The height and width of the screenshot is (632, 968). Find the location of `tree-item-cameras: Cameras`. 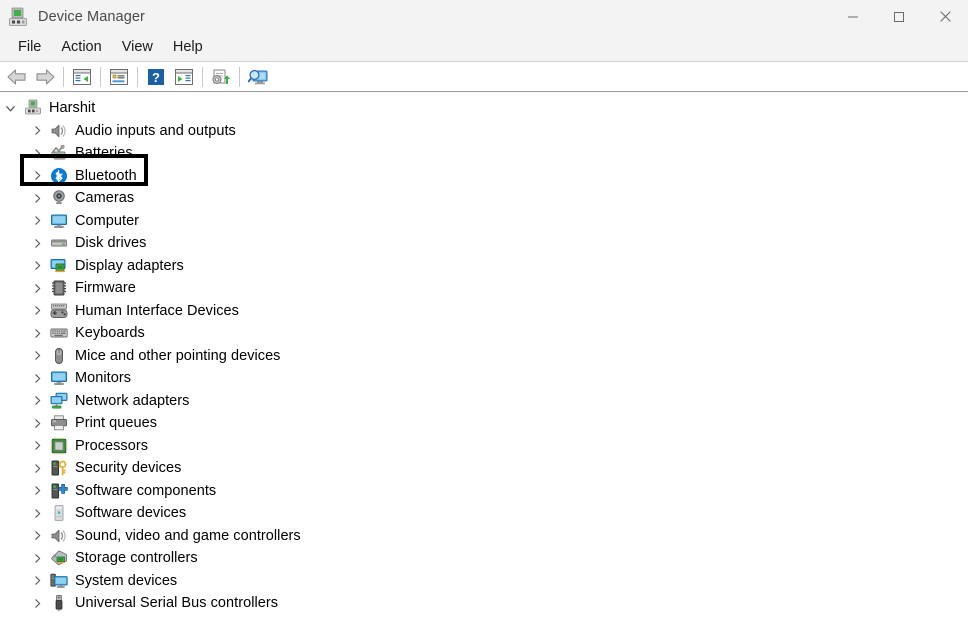

tree-item-cameras: Cameras is located at coordinates (484, 198).